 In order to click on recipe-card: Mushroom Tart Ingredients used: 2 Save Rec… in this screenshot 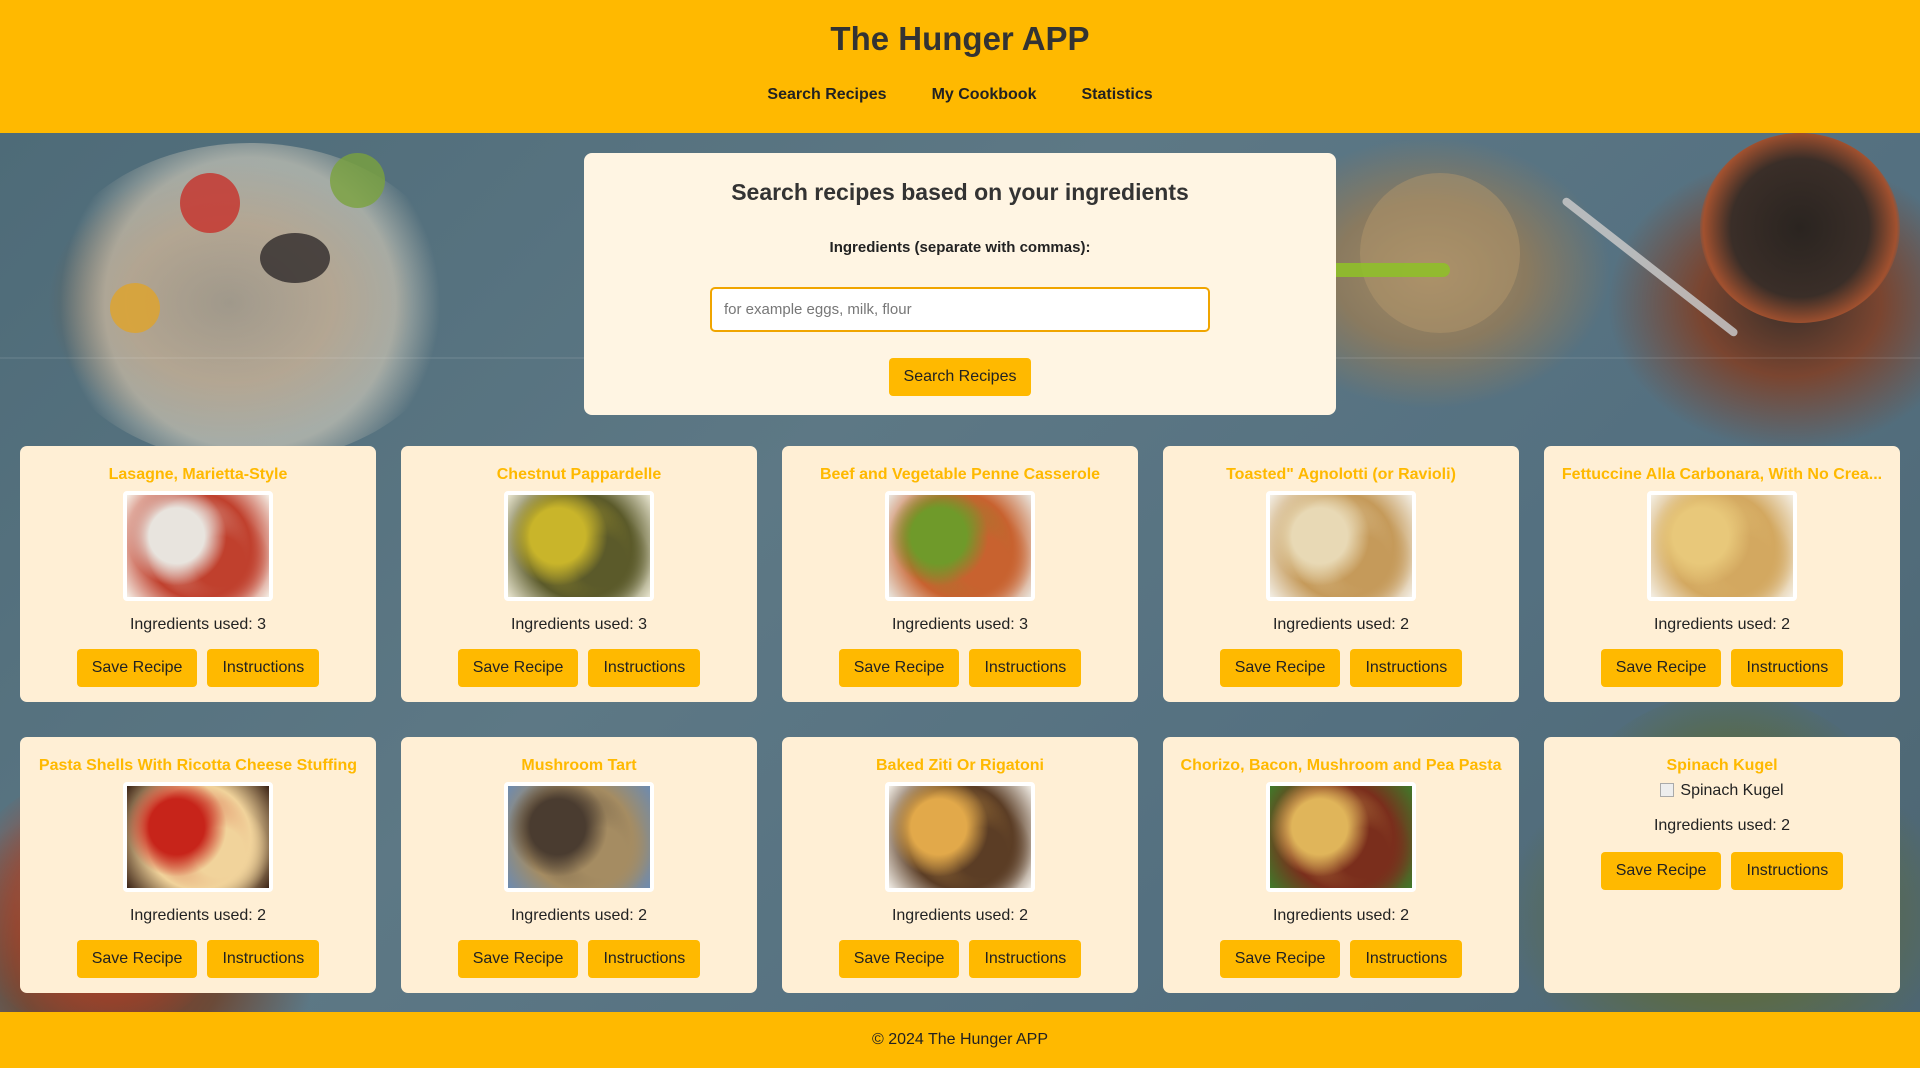, I will do `click(579, 865)`.